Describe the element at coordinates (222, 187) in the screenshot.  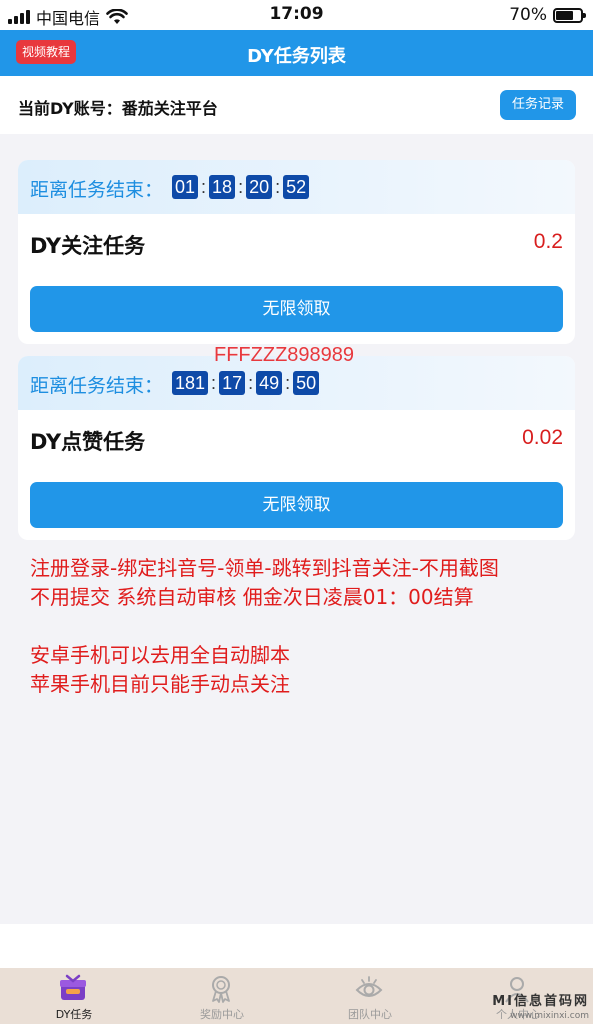
I see `countdown-hours: 18` at that location.